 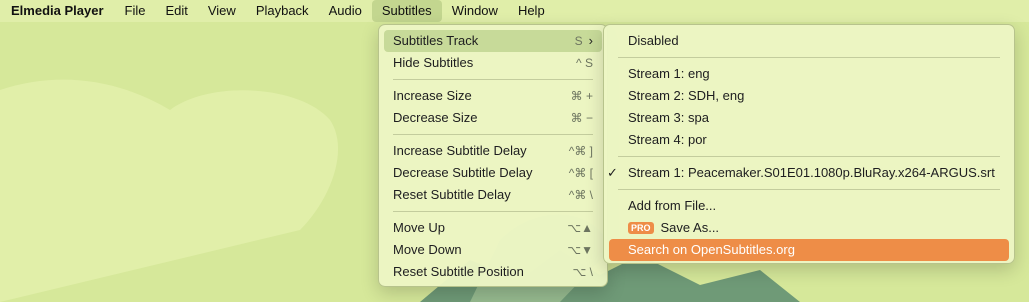 I want to click on chevron-right-icon: ›, so click(x=590, y=40).